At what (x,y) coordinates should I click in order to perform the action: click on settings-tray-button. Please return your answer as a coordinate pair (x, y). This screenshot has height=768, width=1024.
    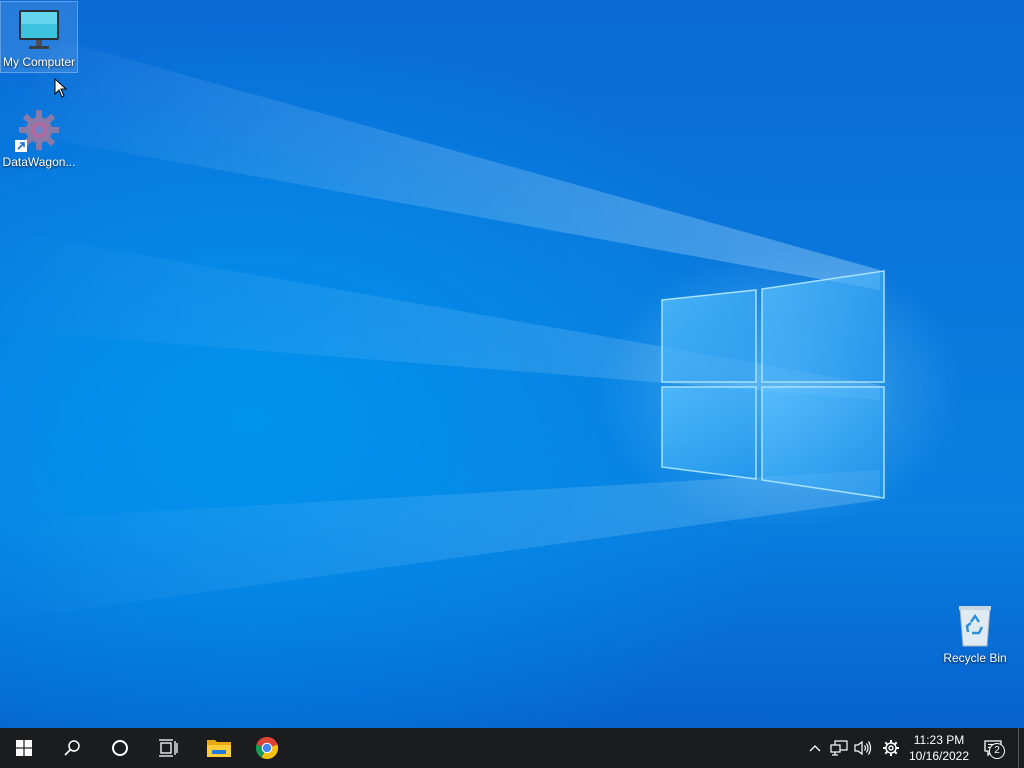
    Looking at the image, I should click on (891, 748).